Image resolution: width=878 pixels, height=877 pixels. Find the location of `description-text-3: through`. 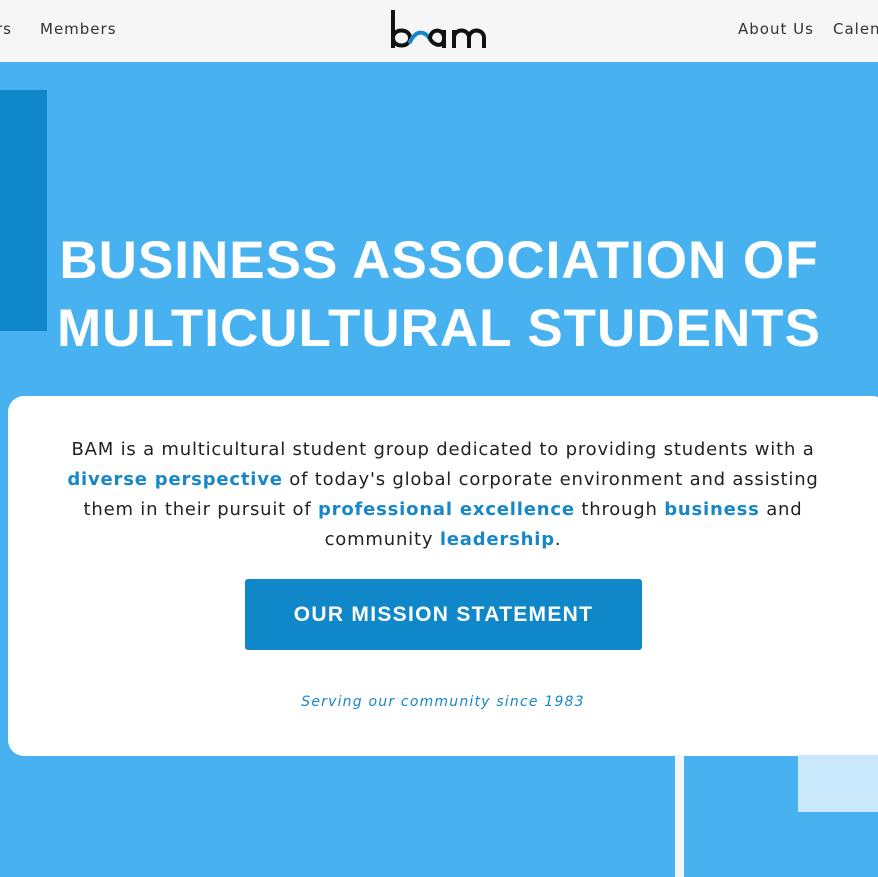

description-text-3: through is located at coordinates (619, 509).